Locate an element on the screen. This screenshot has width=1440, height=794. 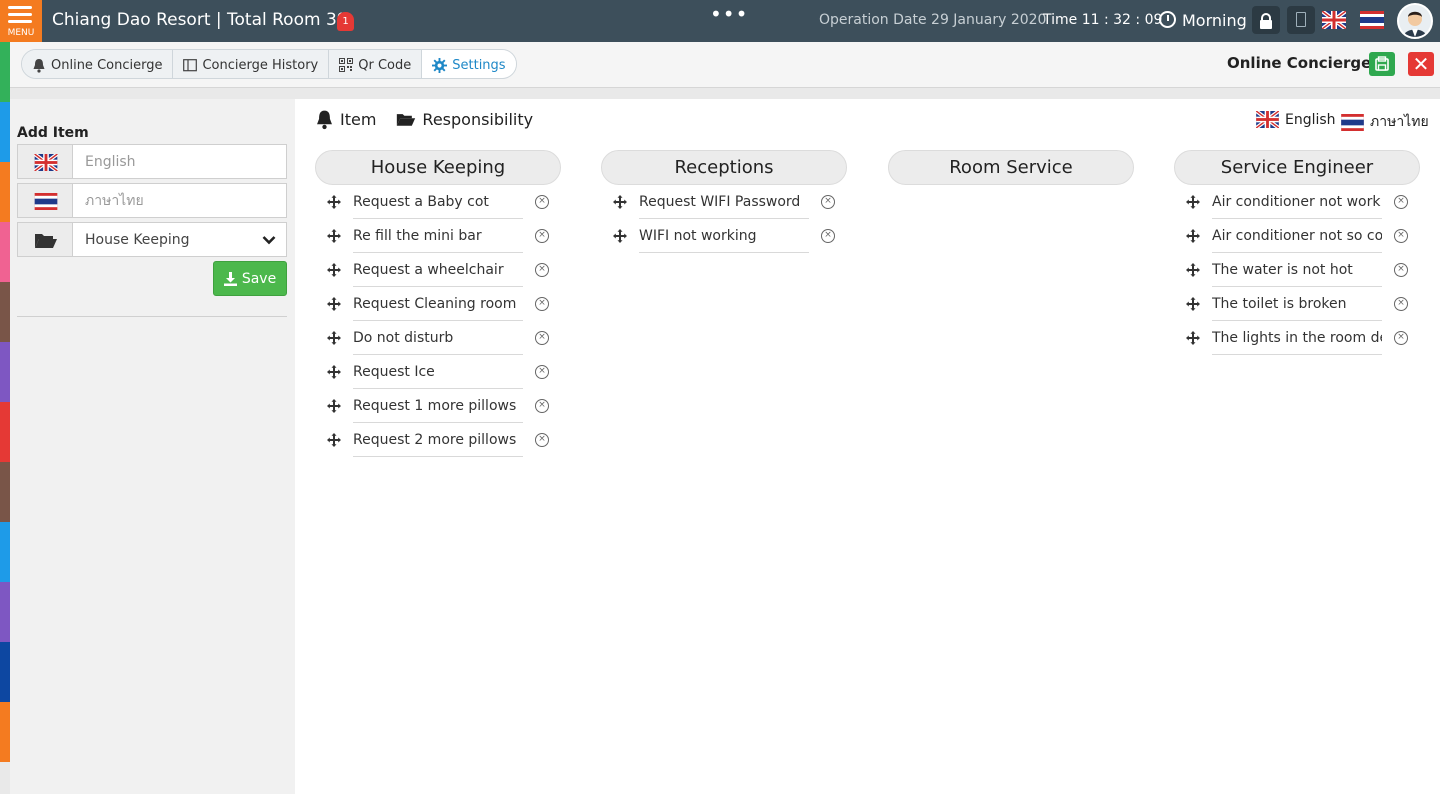
subnav-item: Item is located at coordinates (345, 119).